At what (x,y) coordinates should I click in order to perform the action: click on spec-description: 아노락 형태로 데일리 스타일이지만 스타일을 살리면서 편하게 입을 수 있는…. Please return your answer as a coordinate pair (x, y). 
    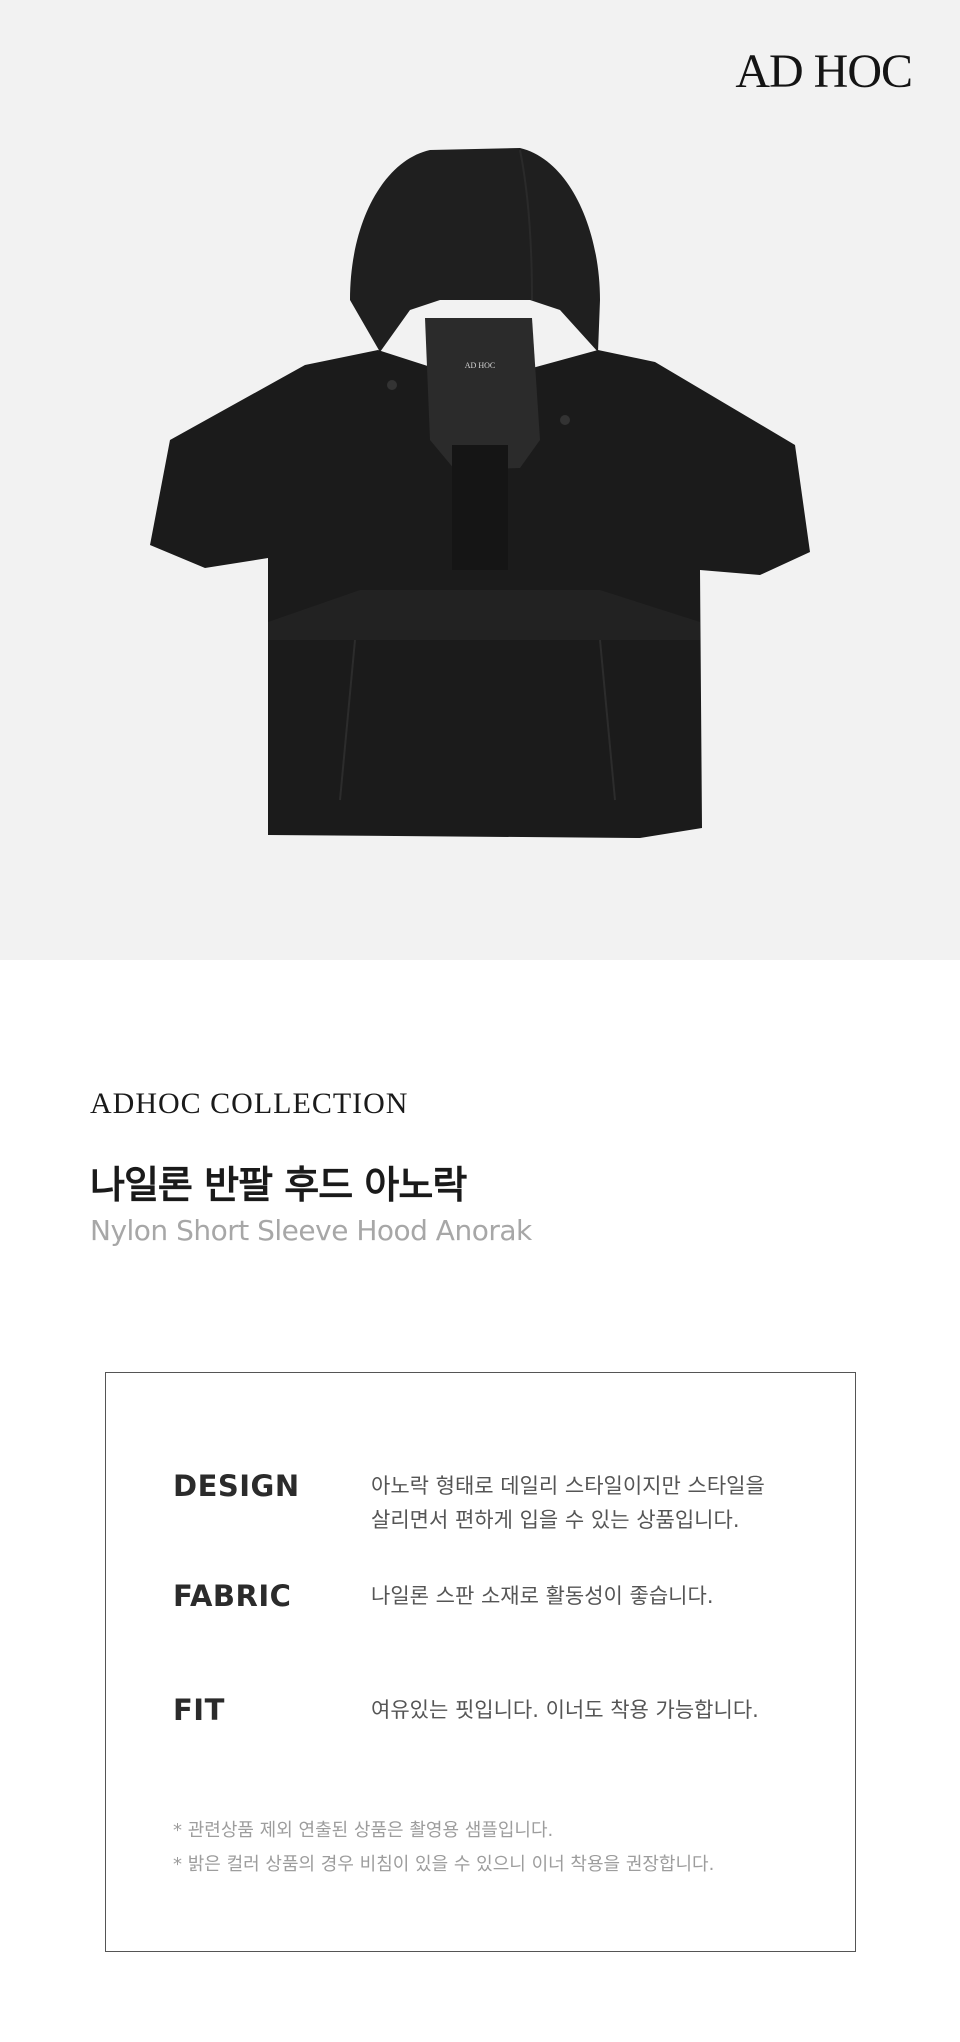
    Looking at the image, I should click on (591, 1503).